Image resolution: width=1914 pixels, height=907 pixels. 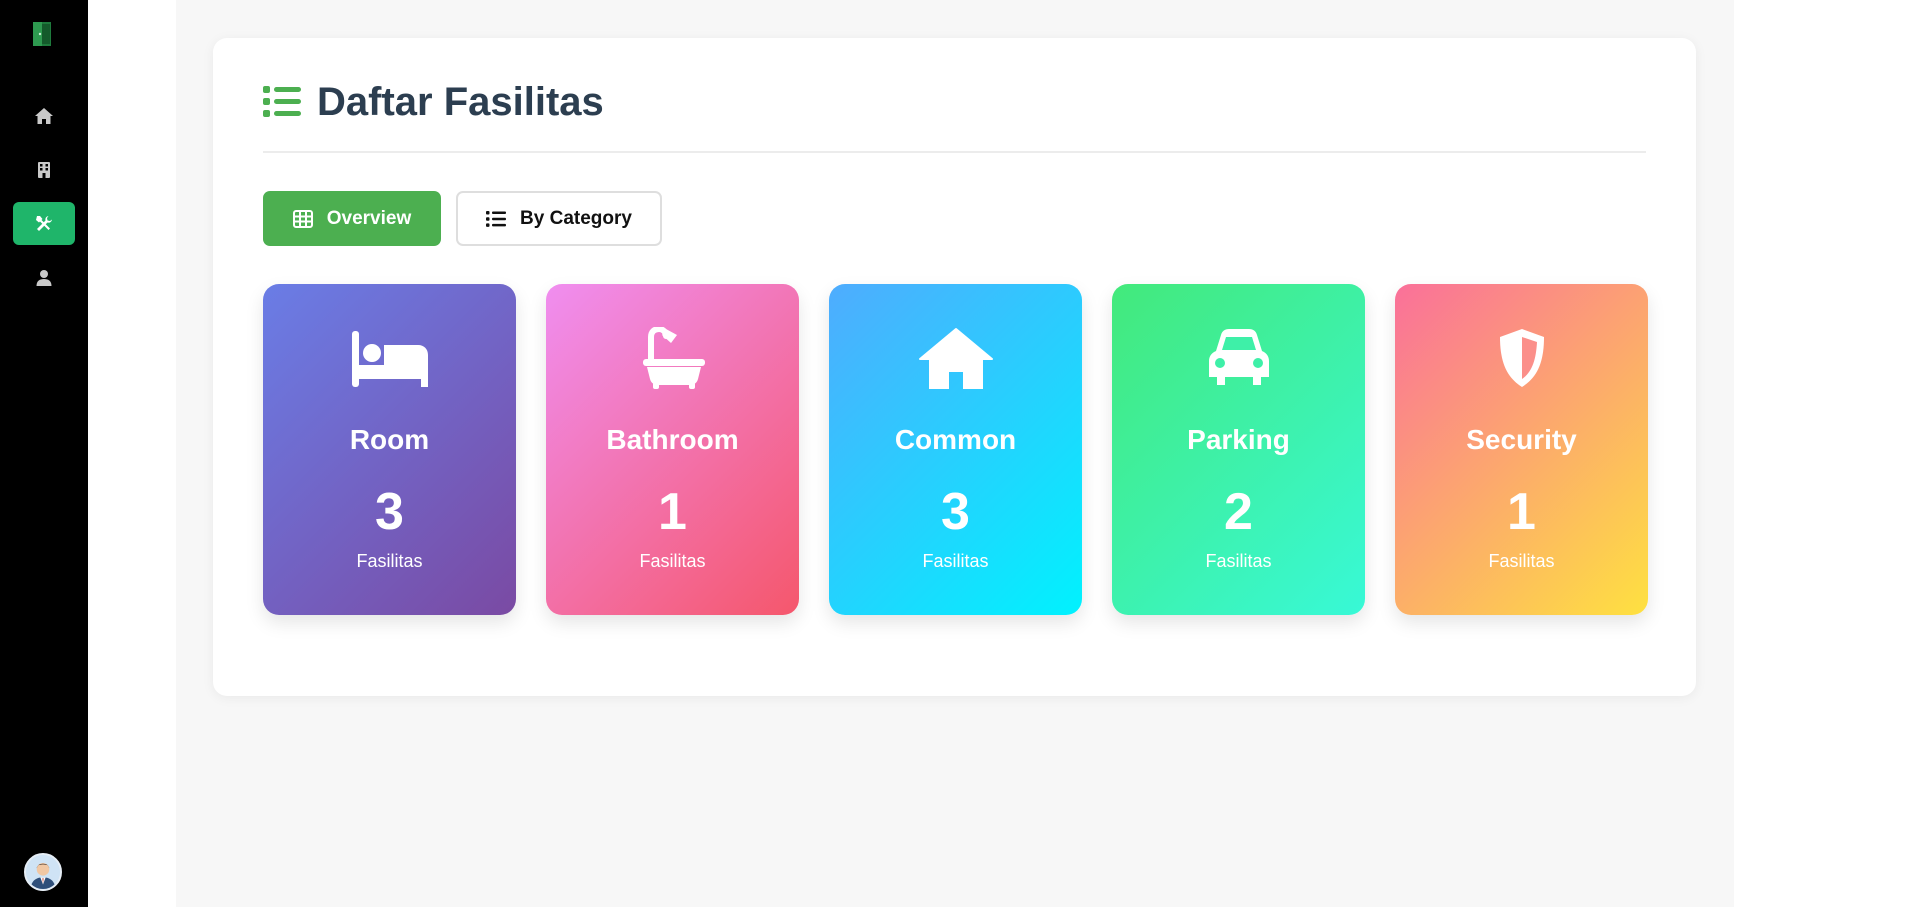 I want to click on by-category-button: By Category, so click(x=559, y=218).